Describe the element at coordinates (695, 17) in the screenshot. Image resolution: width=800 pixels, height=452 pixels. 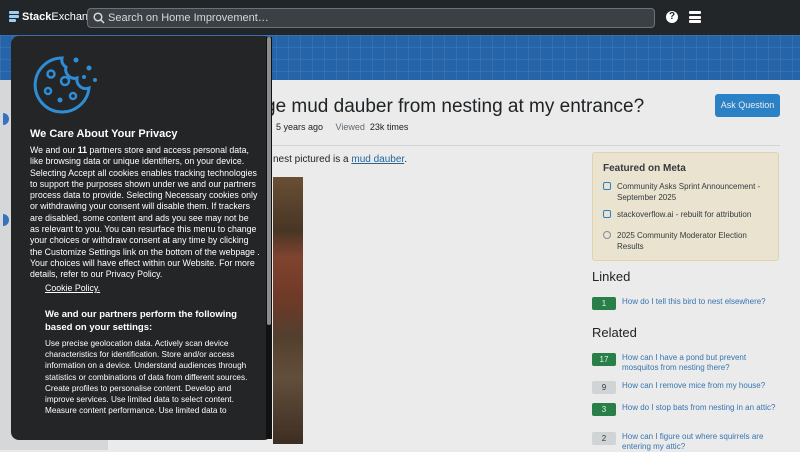
I see `site-switcher-icon` at that location.